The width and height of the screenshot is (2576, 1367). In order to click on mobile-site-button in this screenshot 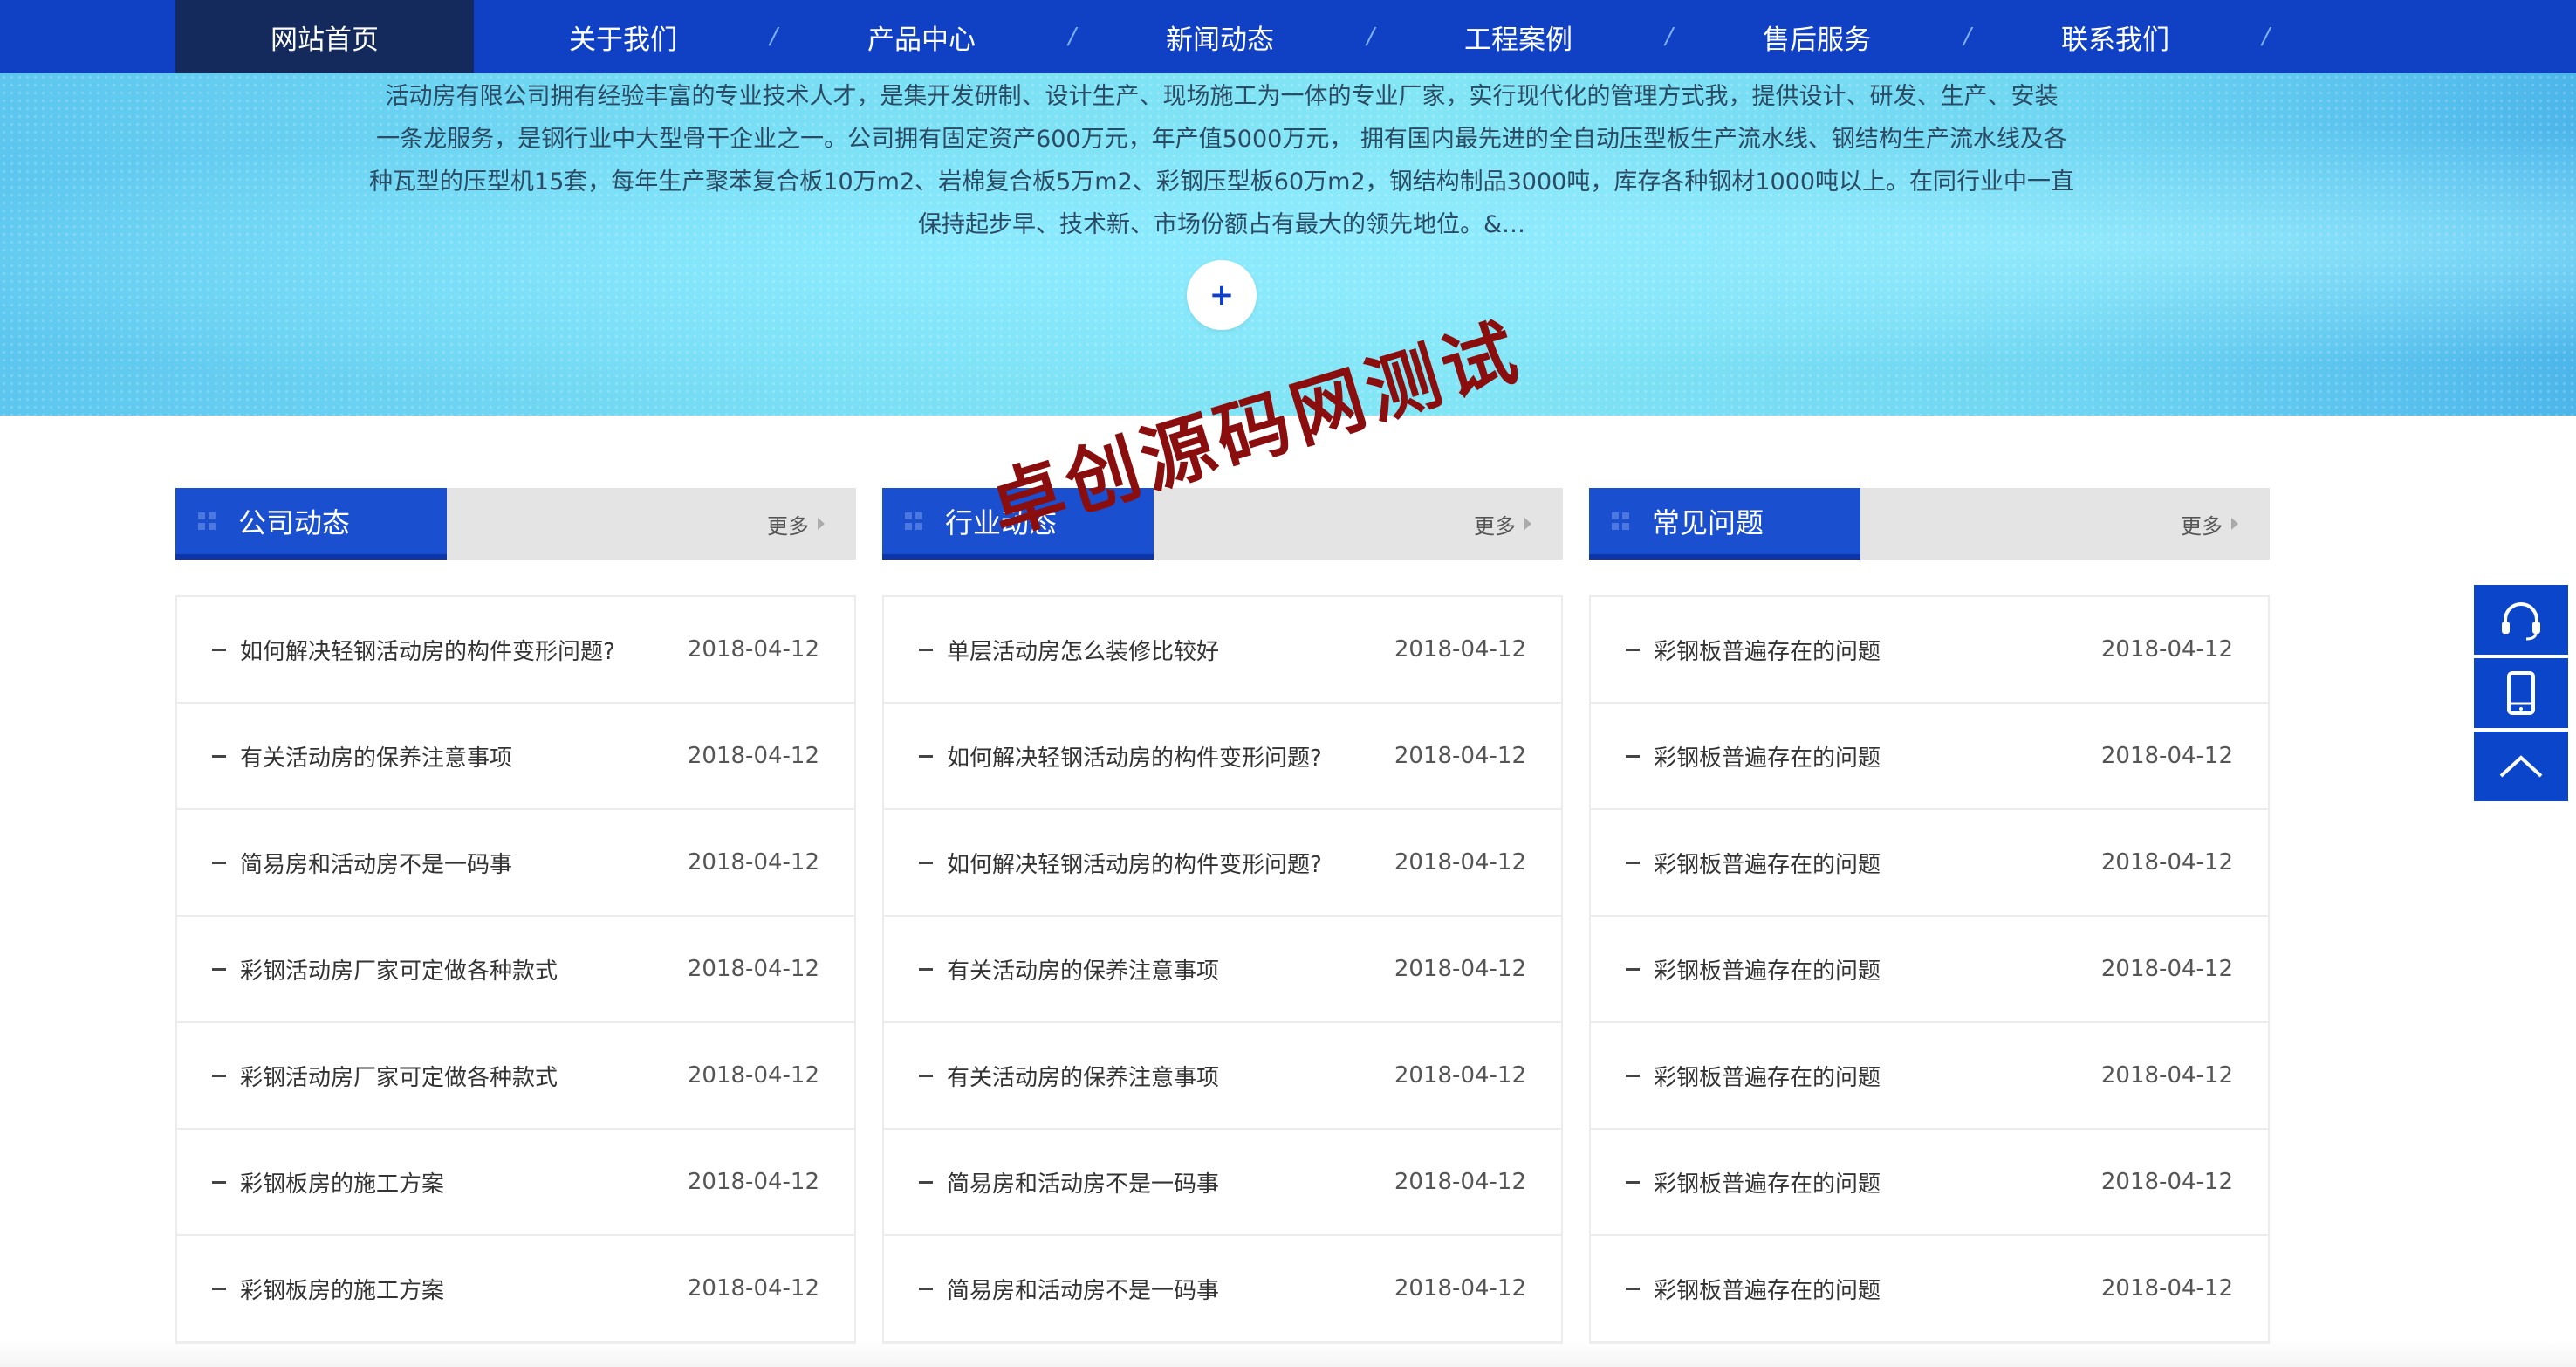, I will do `click(2521, 693)`.